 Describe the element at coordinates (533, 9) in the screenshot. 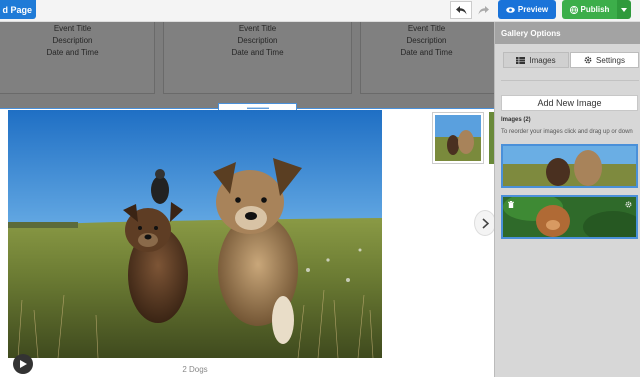

I see `preview-label: Preview` at that location.